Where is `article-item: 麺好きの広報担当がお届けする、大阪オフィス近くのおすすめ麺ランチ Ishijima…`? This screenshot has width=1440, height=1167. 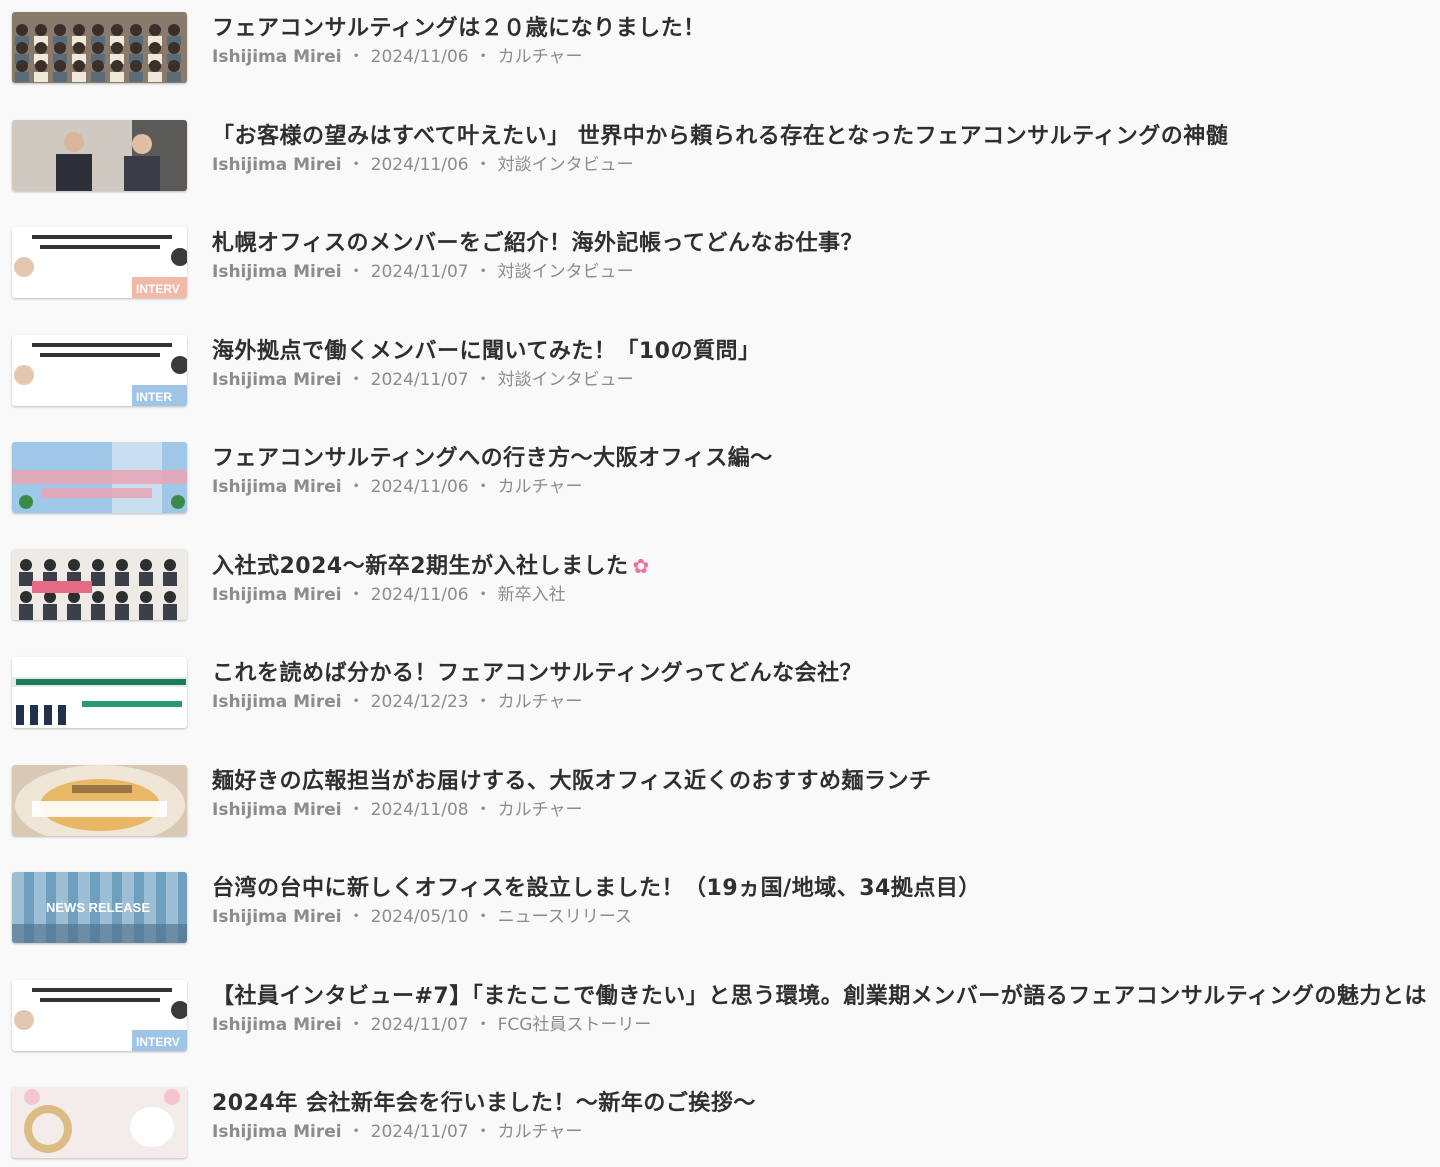 article-item: 麺好きの広報担当がお届けする、大阪オフィス近くのおすすめ麺ランチ Ishijima… is located at coordinates (720, 797).